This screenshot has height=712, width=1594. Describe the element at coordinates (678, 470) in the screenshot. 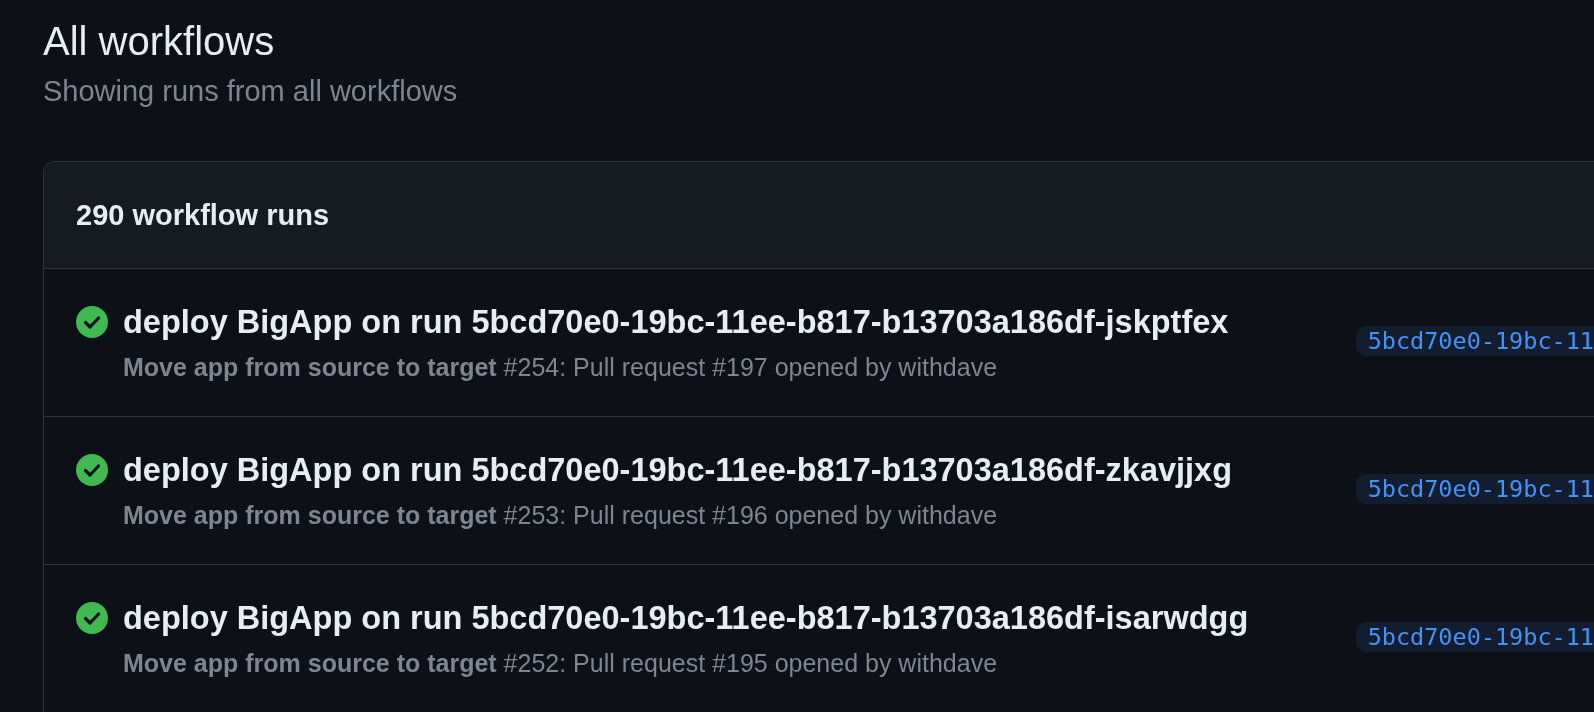

I see `run-title-link: deploy BigApp on run 5bcd70e0-19bc-11ee-b817-b13703a186df-zkavjjxg` at that location.